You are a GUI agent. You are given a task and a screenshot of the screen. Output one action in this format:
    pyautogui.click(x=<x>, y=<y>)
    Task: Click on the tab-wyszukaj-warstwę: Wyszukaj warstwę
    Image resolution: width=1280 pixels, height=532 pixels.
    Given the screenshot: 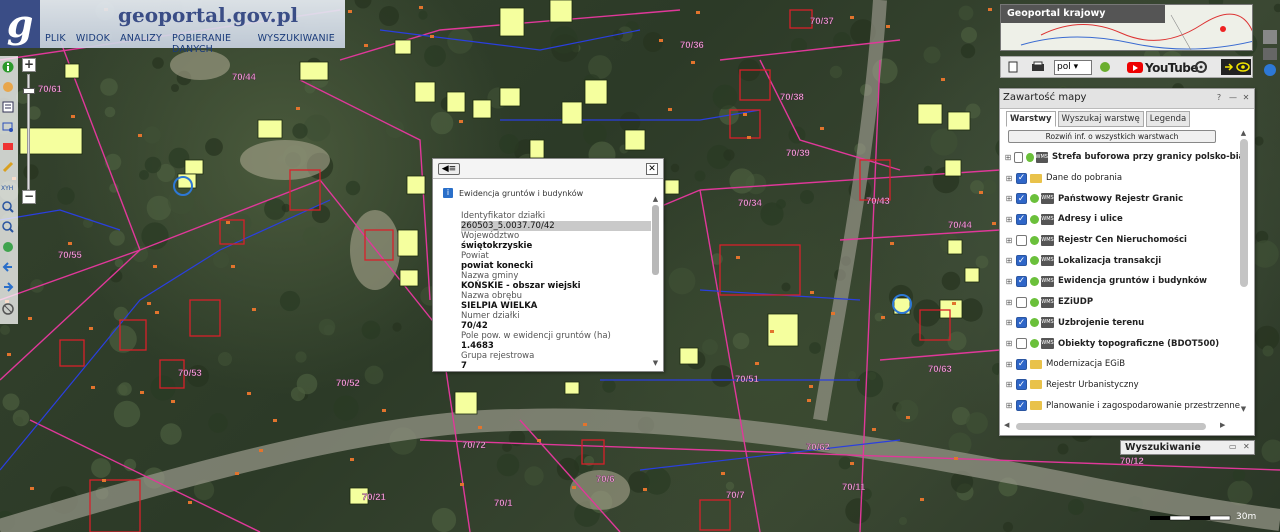 What is the action you would take?
    pyautogui.click(x=1100, y=119)
    